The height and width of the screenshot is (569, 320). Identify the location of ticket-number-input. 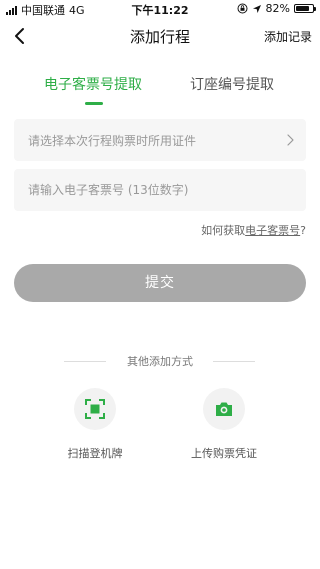
(160, 190).